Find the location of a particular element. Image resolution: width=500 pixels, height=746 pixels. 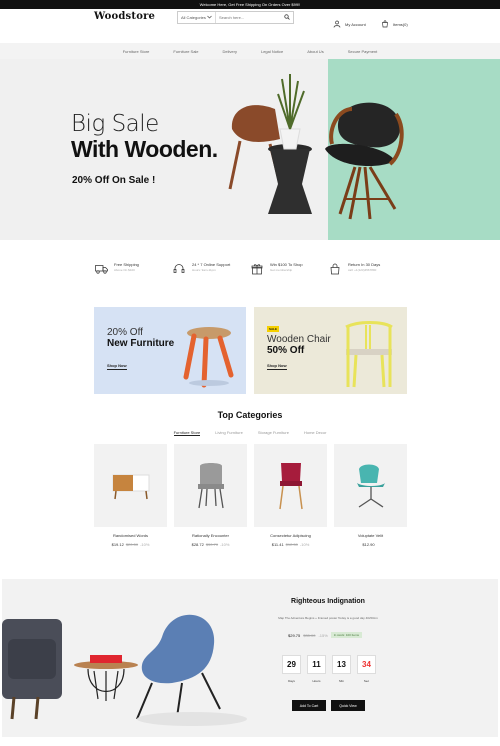

nav-item-about-us: About Us is located at coordinates (315, 51).